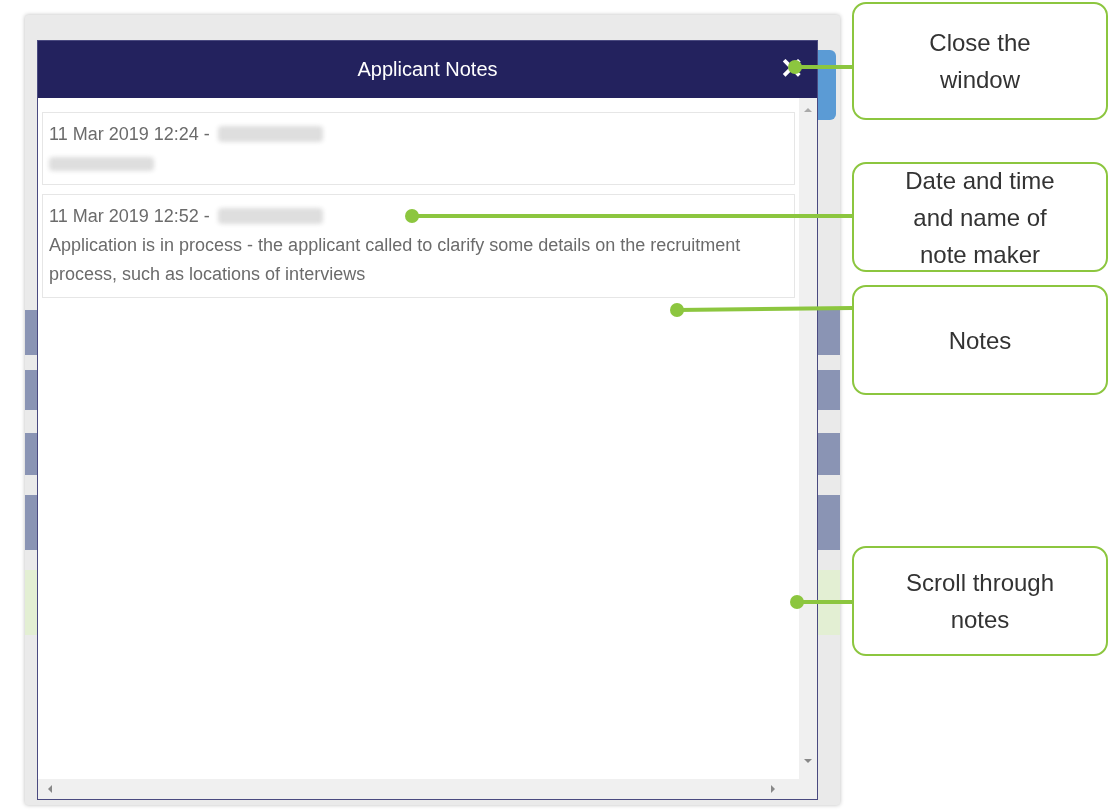 The image size is (1112, 810). I want to click on scroll-up-icon, so click(808, 110).